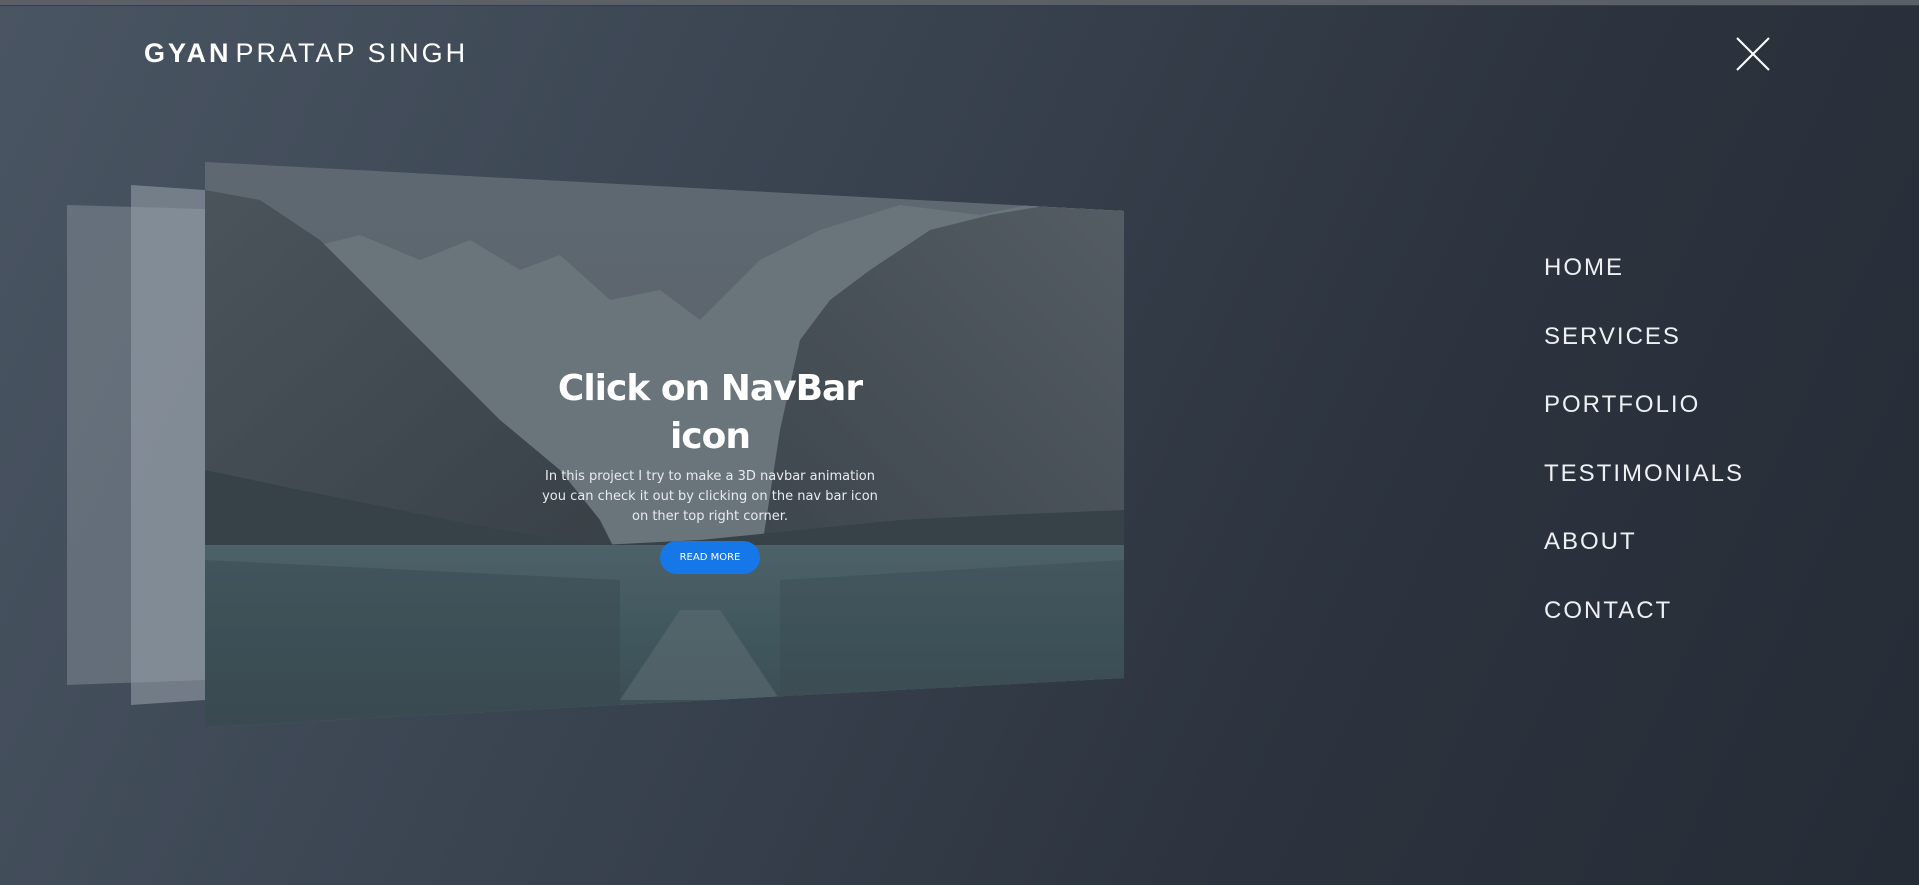  I want to click on nav-item-about: ABOUT, so click(1644, 562).